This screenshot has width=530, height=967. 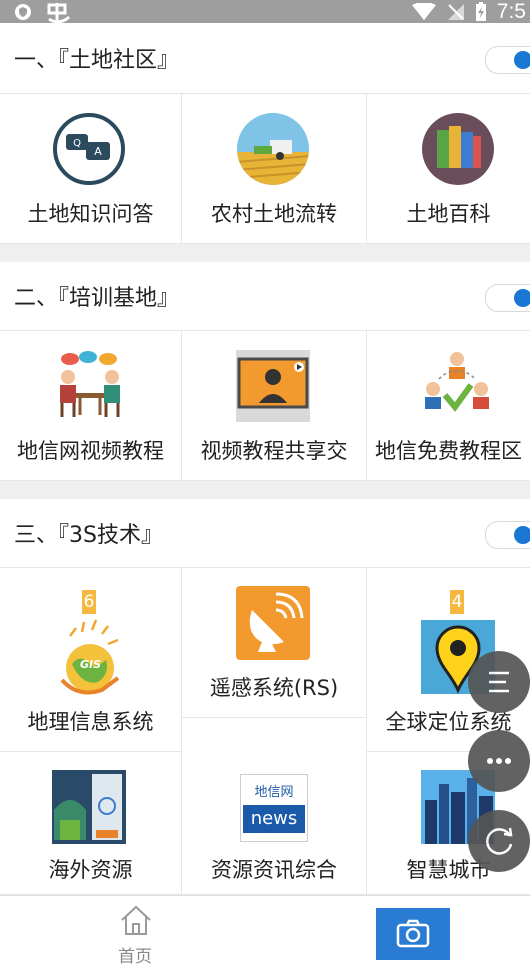 I want to click on harvester-field-icon, so click(x=273, y=149).